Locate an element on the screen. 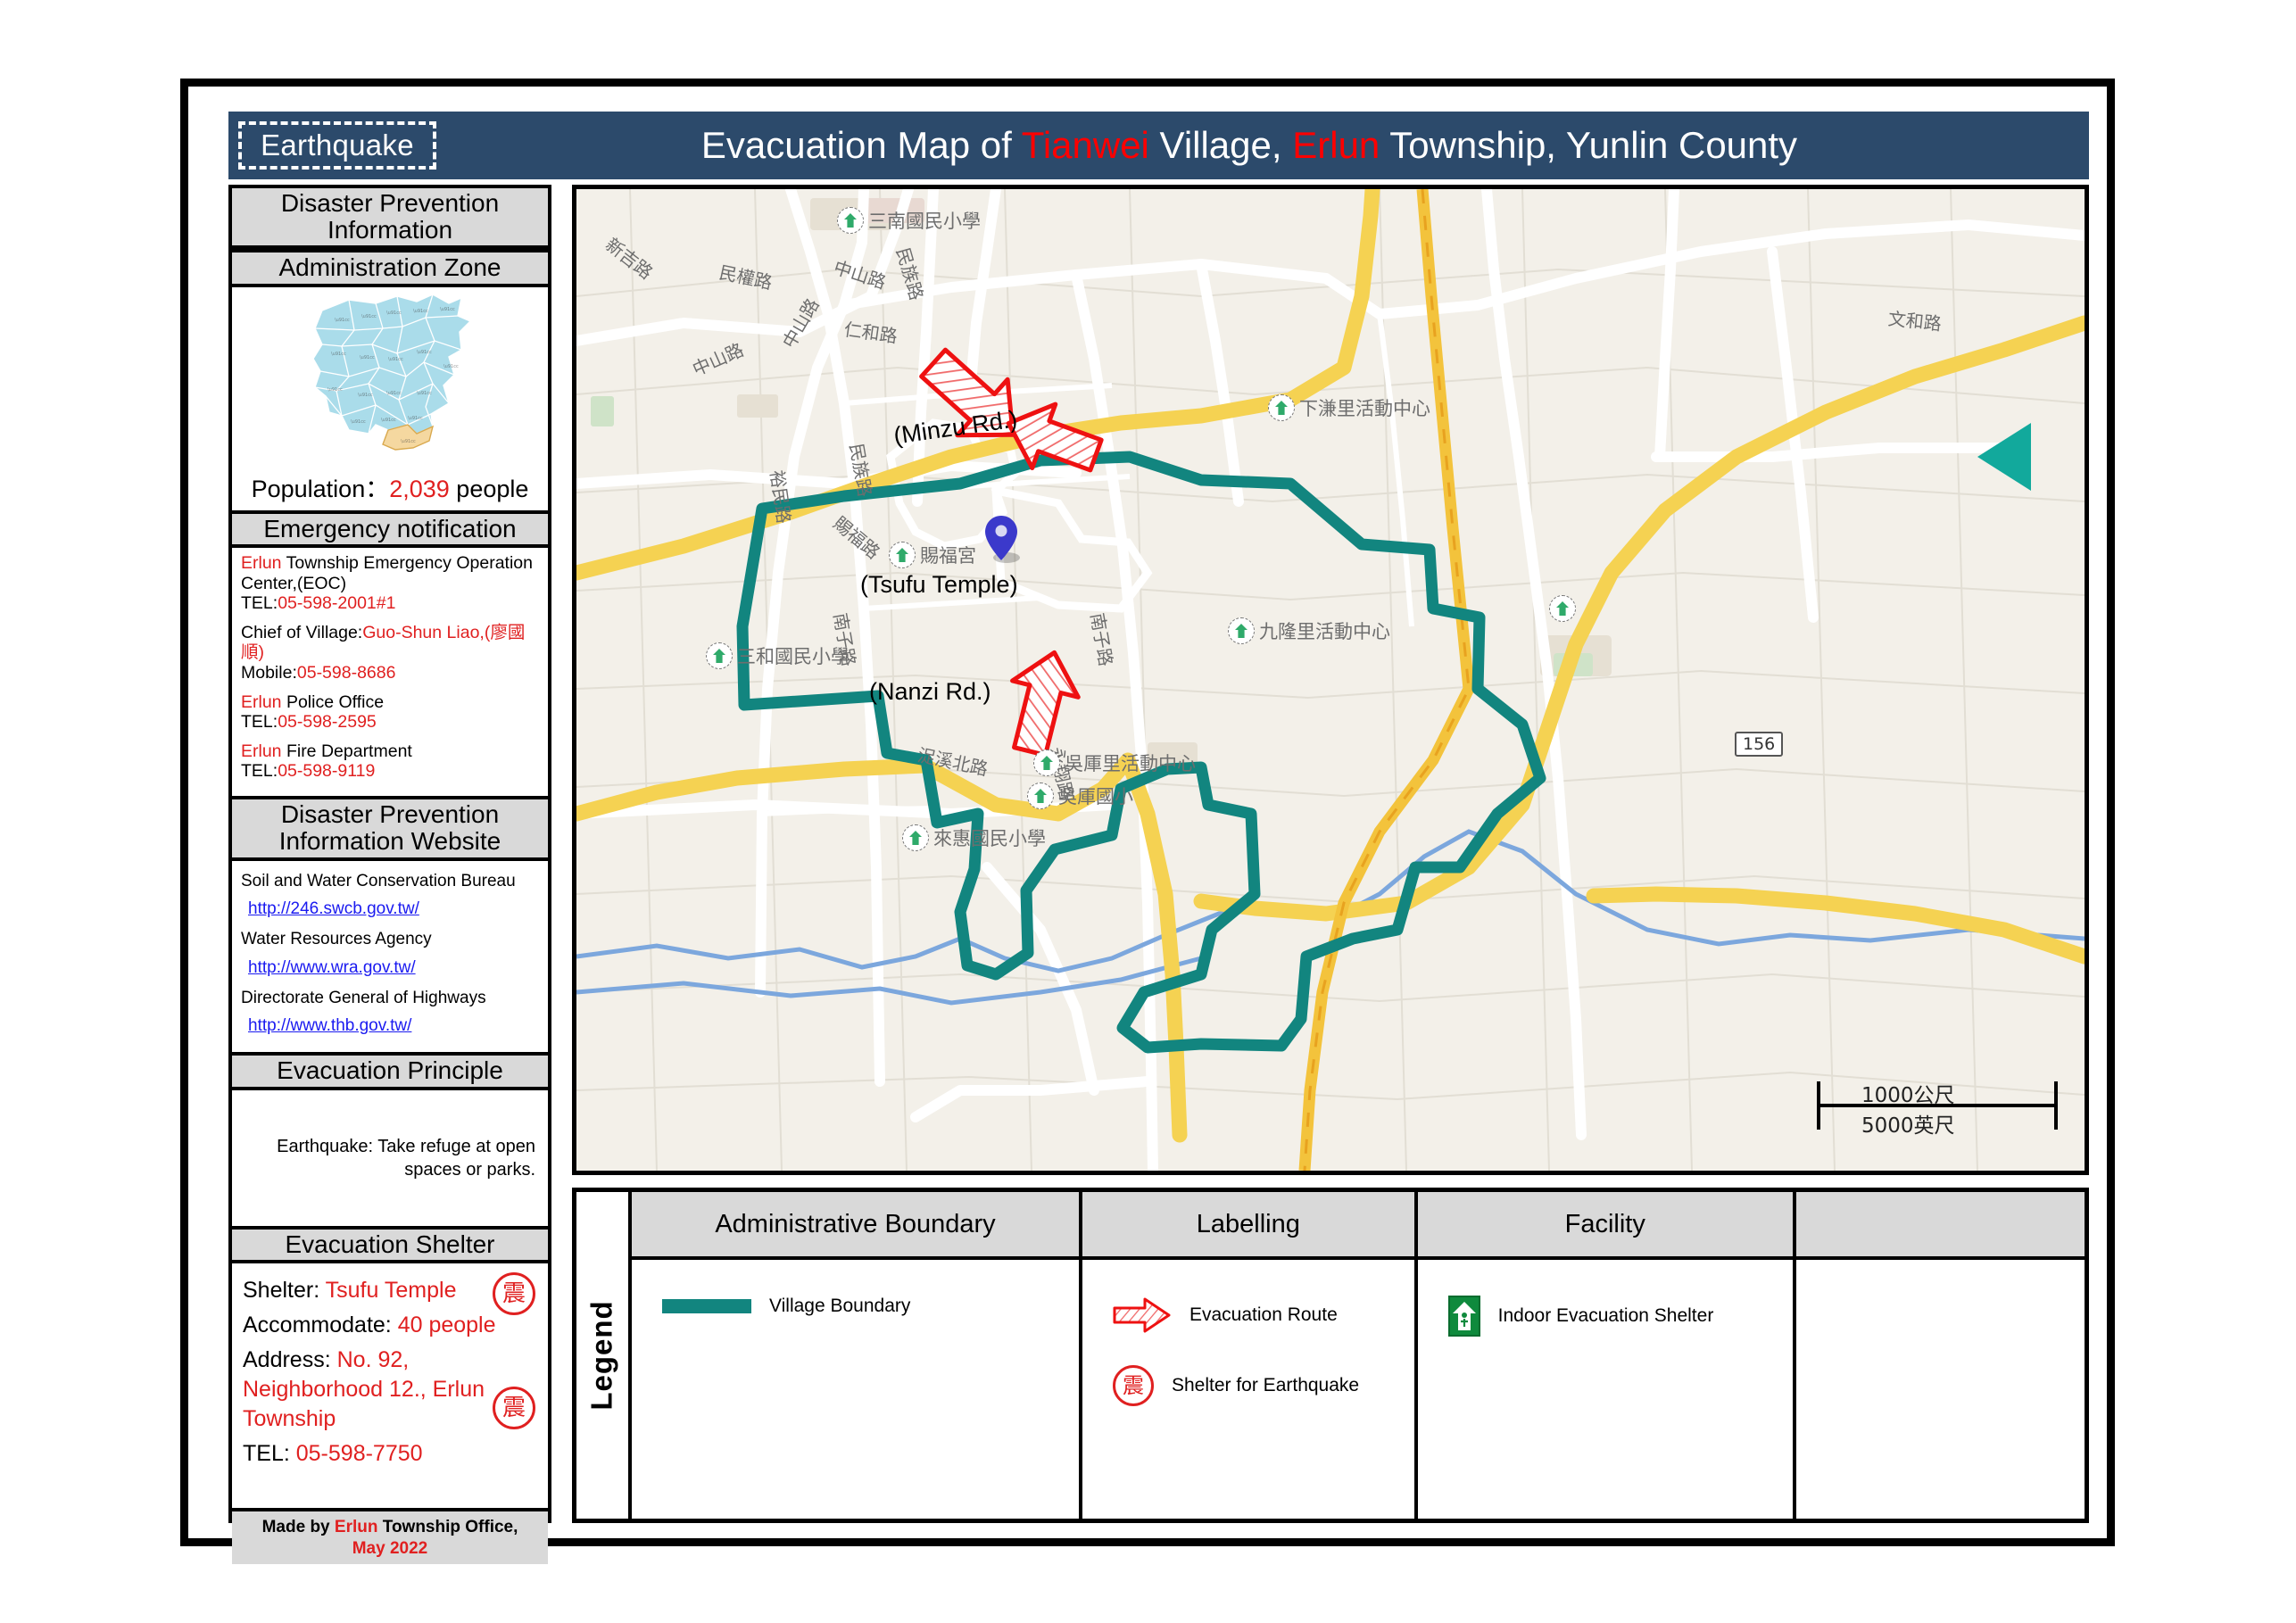 This screenshot has height=1623, width=2296. website-org-name: Water Resources Agency is located at coordinates (337, 939).